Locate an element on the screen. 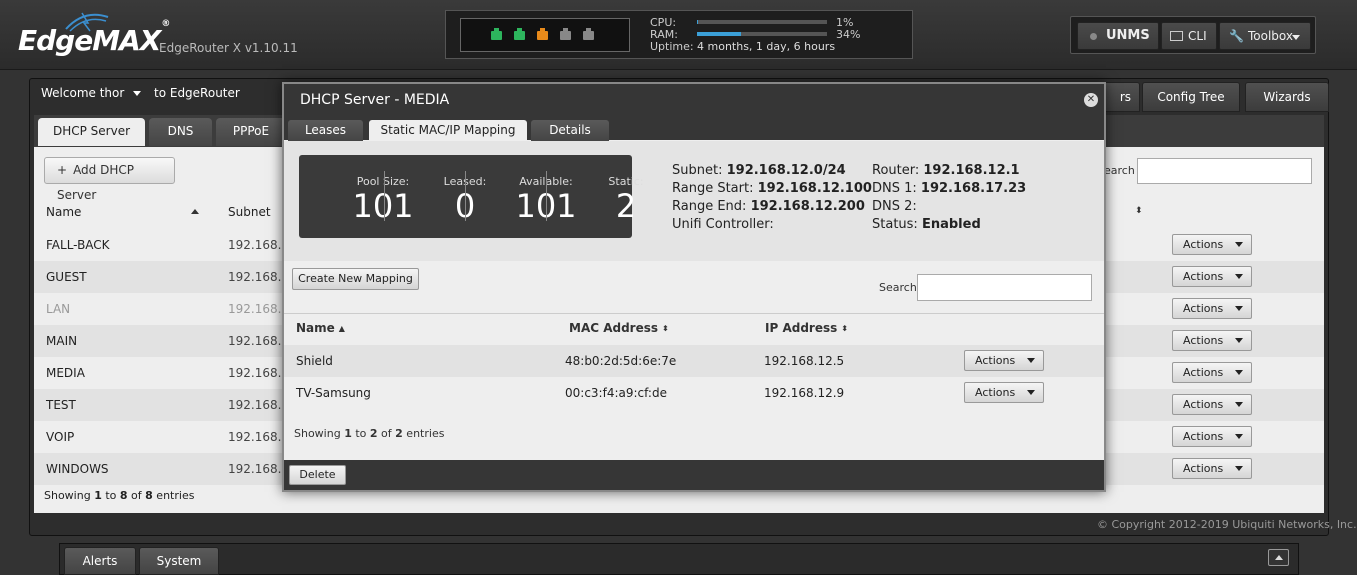 Image resolution: width=1357 pixels, height=575 pixels. server-name: MAIN is located at coordinates (61, 341).